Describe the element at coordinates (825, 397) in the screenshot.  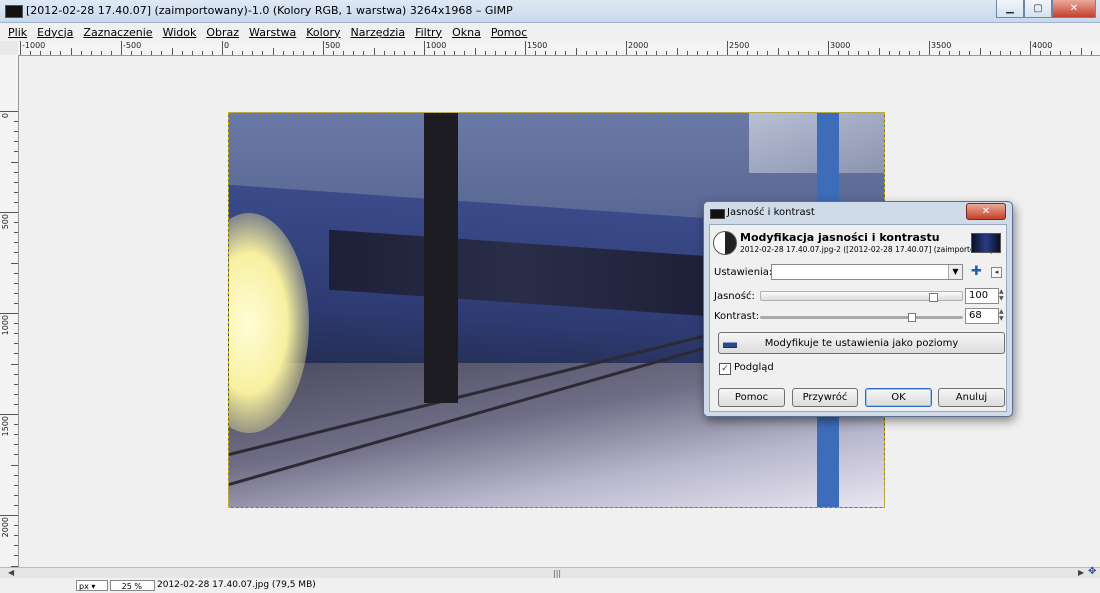
I see `reset-button: Przywróć` at that location.